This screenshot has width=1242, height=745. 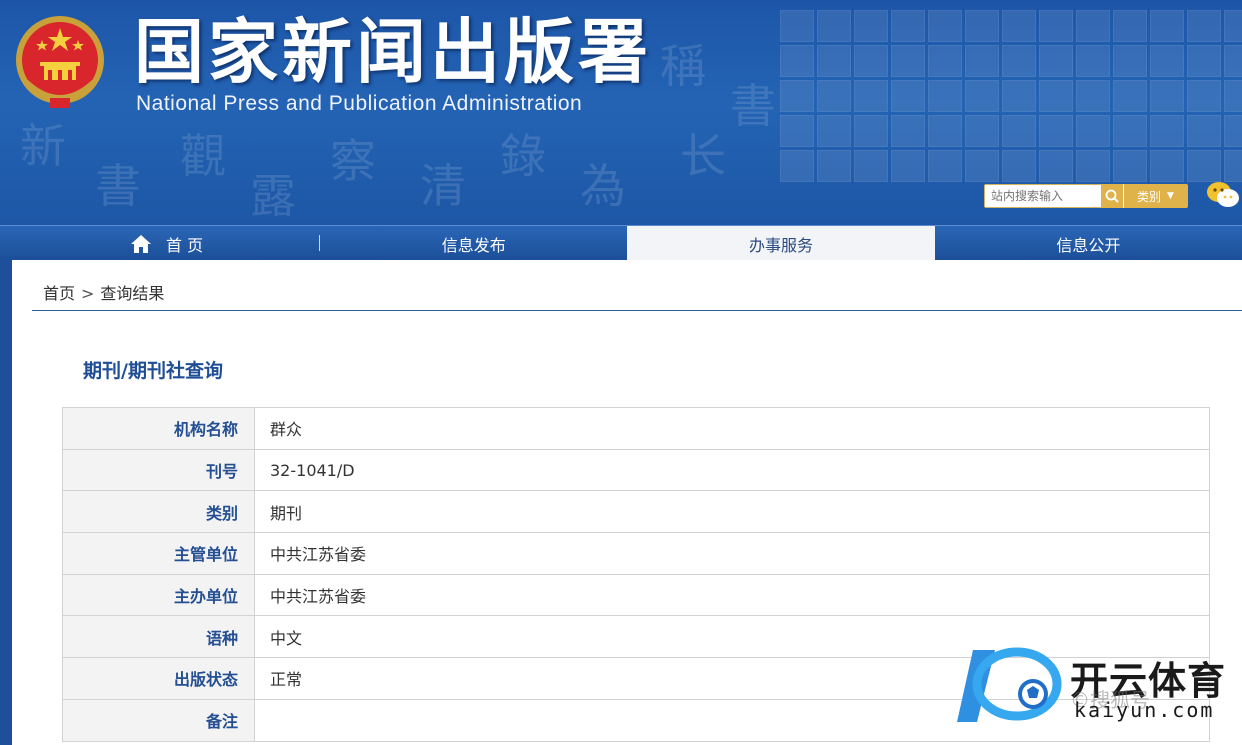 I want to click on nav-info-disclosure-label: 信息公开, so click(x=1088, y=245).